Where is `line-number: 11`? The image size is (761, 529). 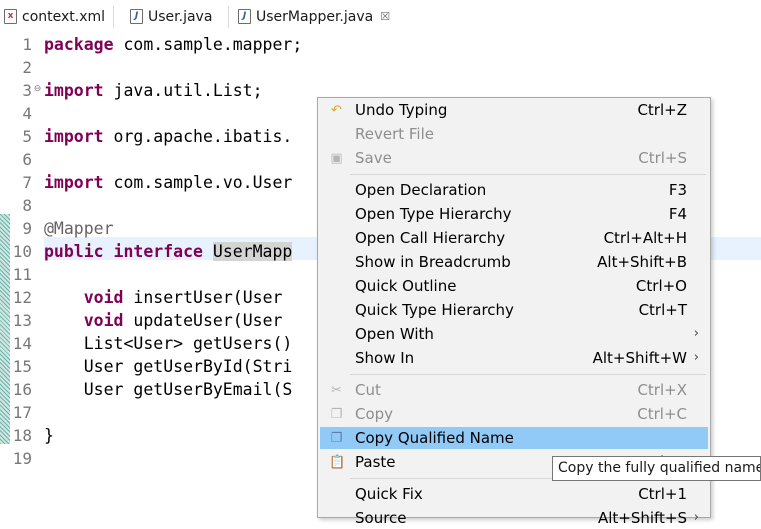 line-number: 11 is located at coordinates (22, 274).